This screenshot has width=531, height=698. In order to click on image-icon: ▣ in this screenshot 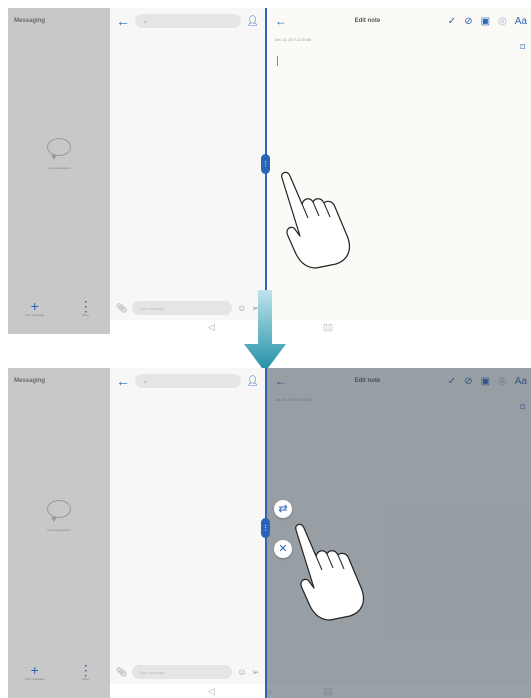, I will do `click(485, 21)`.